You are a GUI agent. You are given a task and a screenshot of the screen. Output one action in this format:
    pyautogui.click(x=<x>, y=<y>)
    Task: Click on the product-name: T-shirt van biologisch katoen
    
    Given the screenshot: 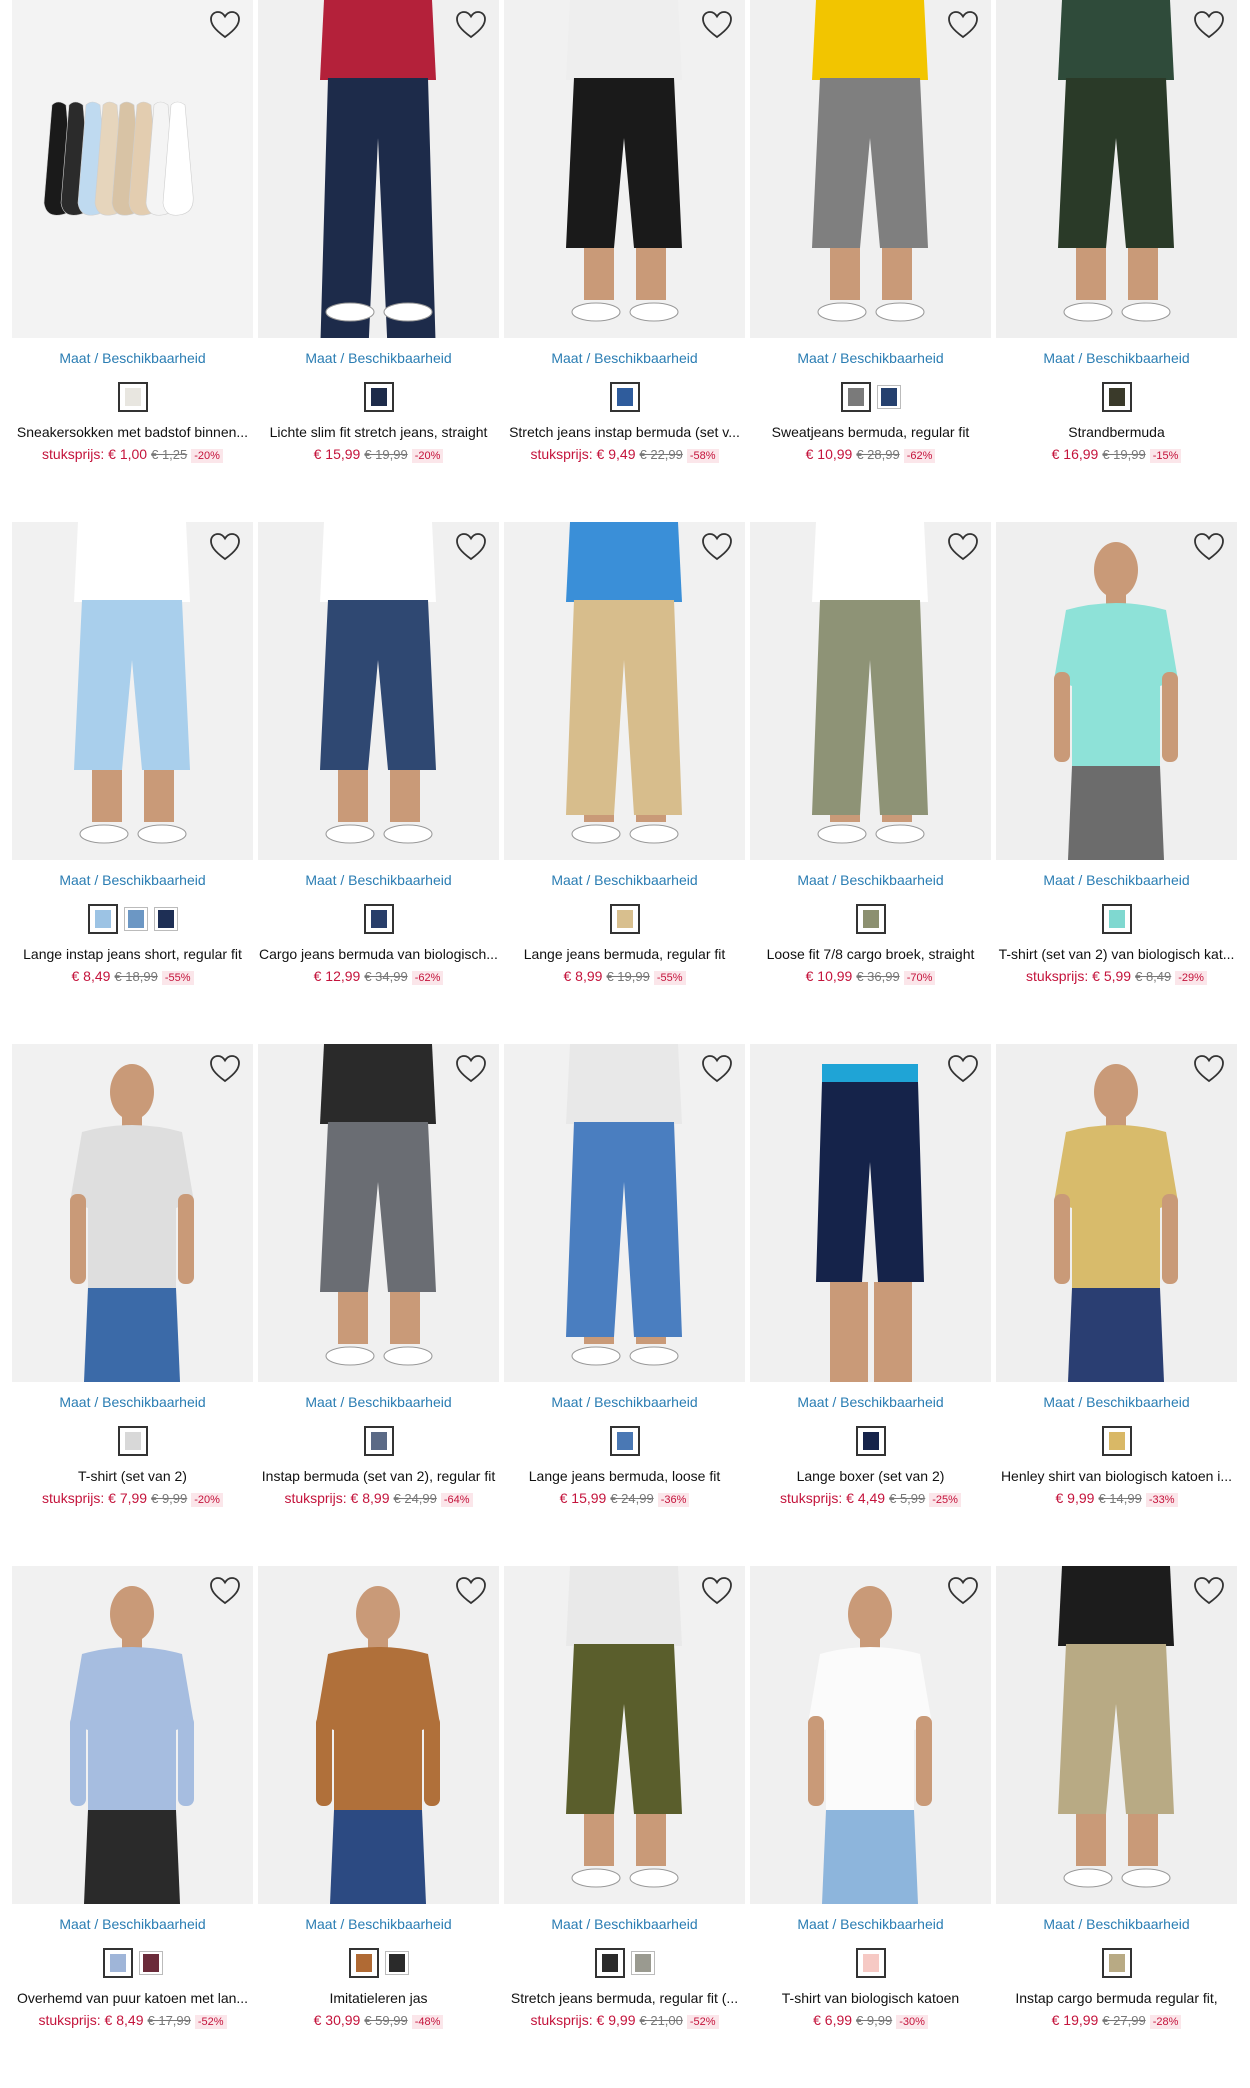 What is the action you would take?
    pyautogui.click(x=870, y=1998)
    